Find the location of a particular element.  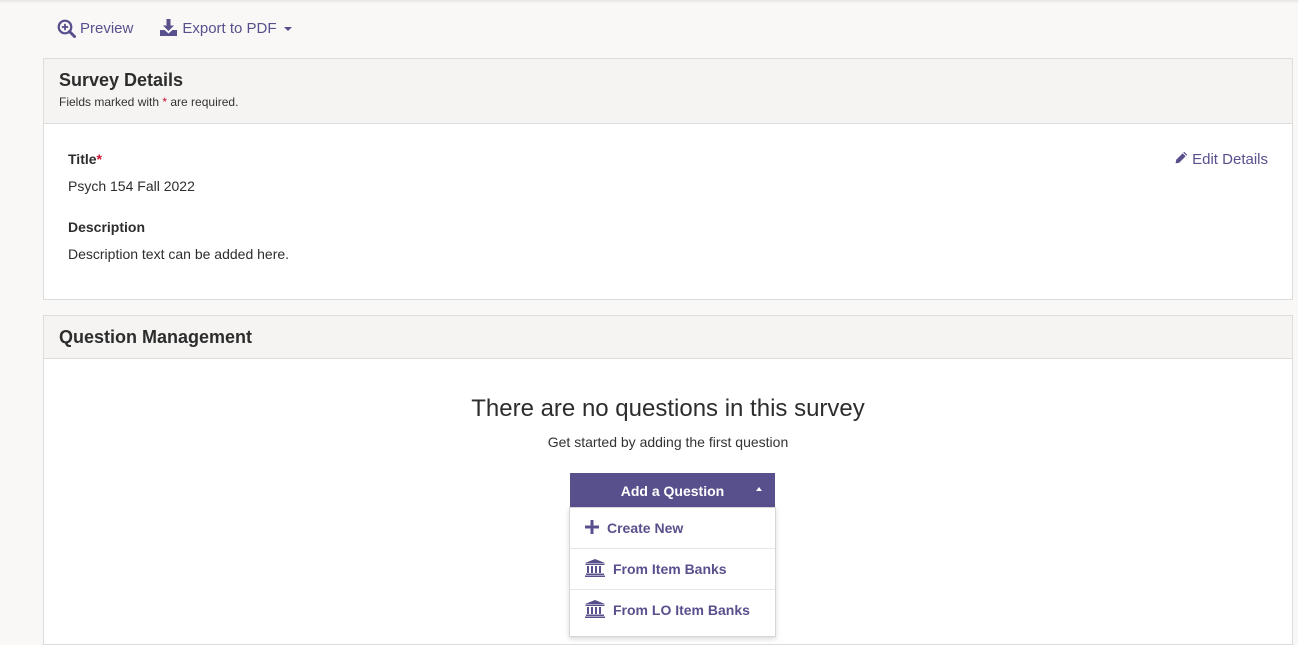

menu-item-label: From LO Item Banks is located at coordinates (681, 610).